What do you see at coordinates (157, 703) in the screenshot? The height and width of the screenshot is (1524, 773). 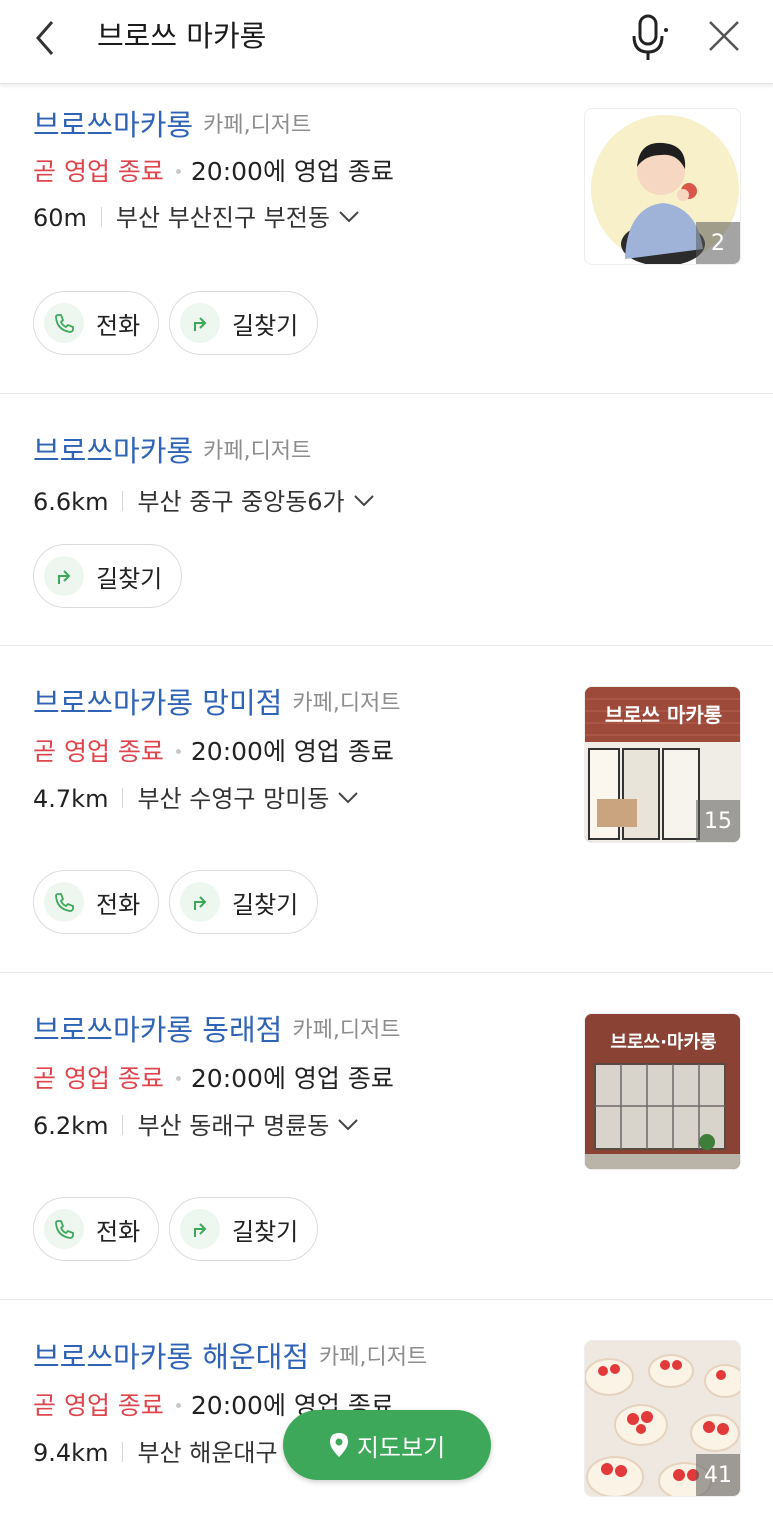 I see `place-name: 브로쓰마카롱 망미점` at bounding box center [157, 703].